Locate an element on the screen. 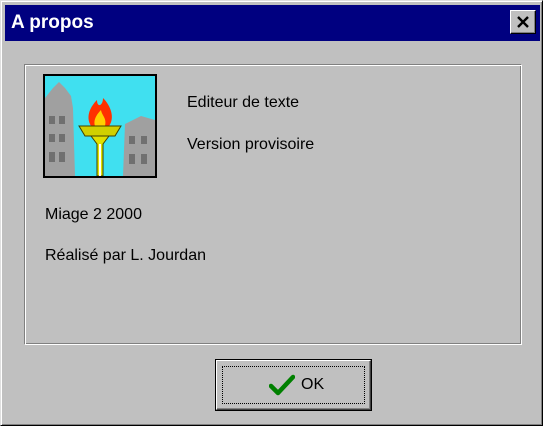 The height and width of the screenshot is (426, 543). app-name-label: Editeur de texte is located at coordinates (243, 102).